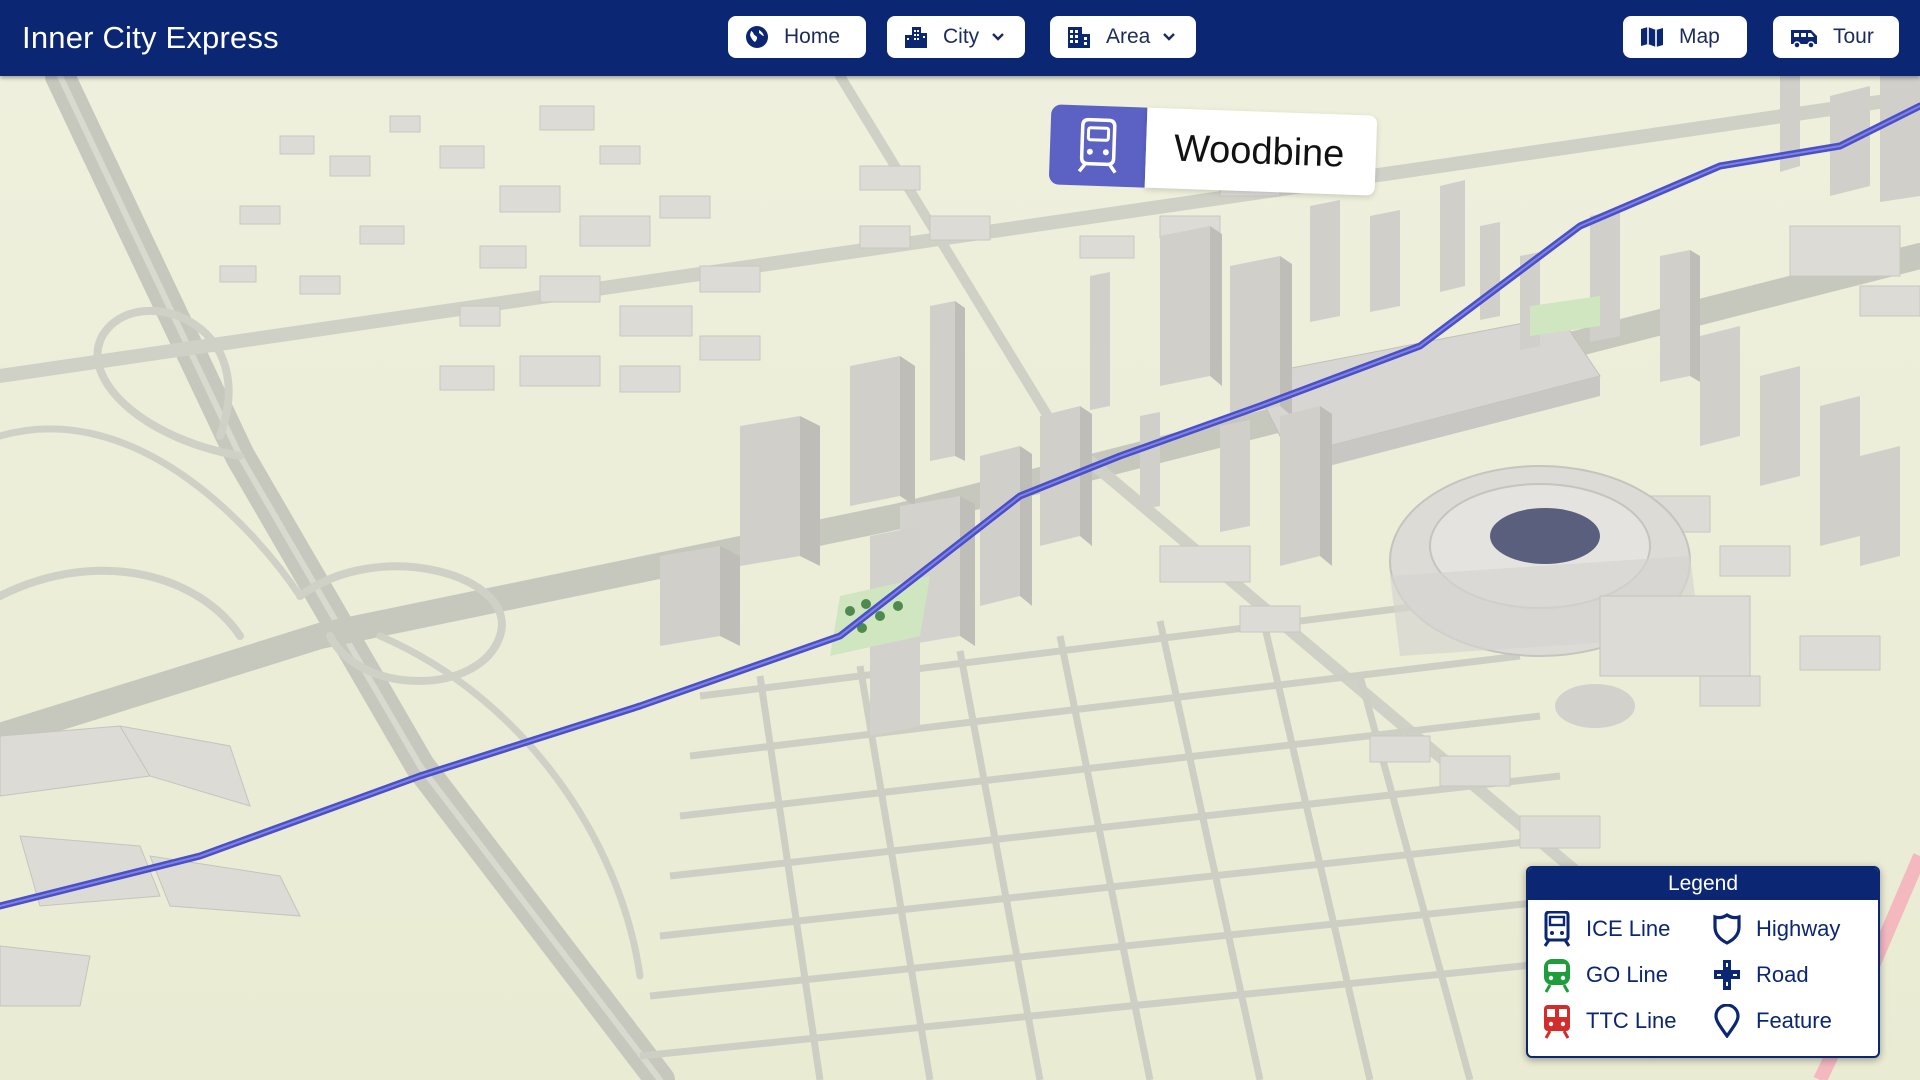 This screenshot has height=1080, width=1920. I want to click on area-dropdown-label: Area, so click(1128, 36).